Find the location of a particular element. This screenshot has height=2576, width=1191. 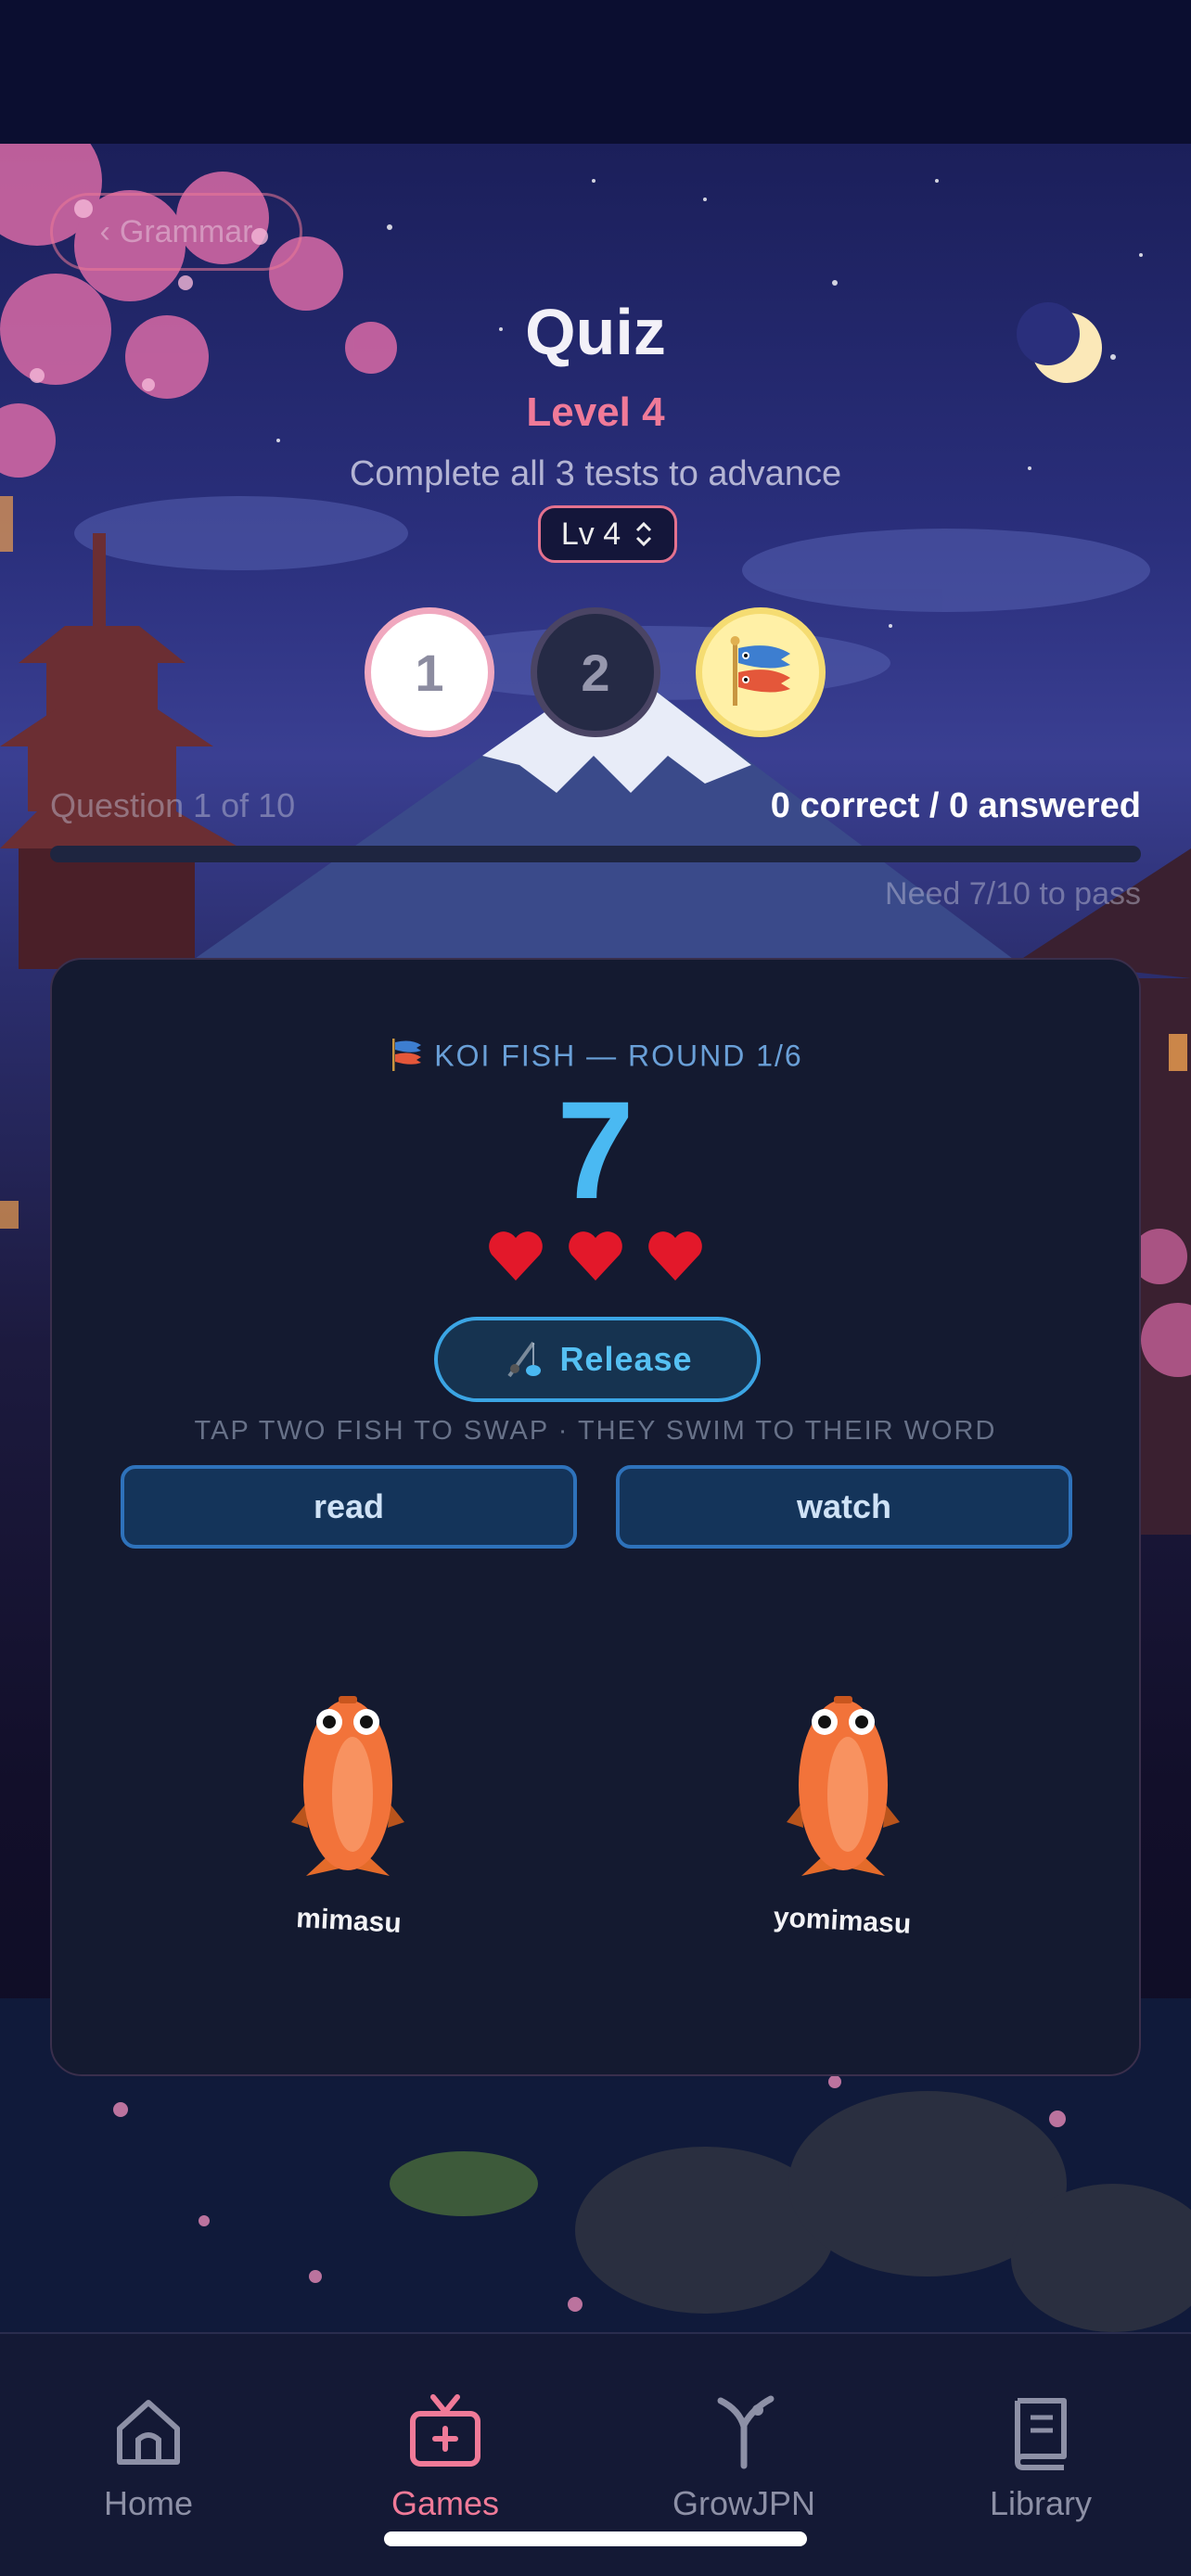

library-book-icon is located at coordinates (1041, 2434).